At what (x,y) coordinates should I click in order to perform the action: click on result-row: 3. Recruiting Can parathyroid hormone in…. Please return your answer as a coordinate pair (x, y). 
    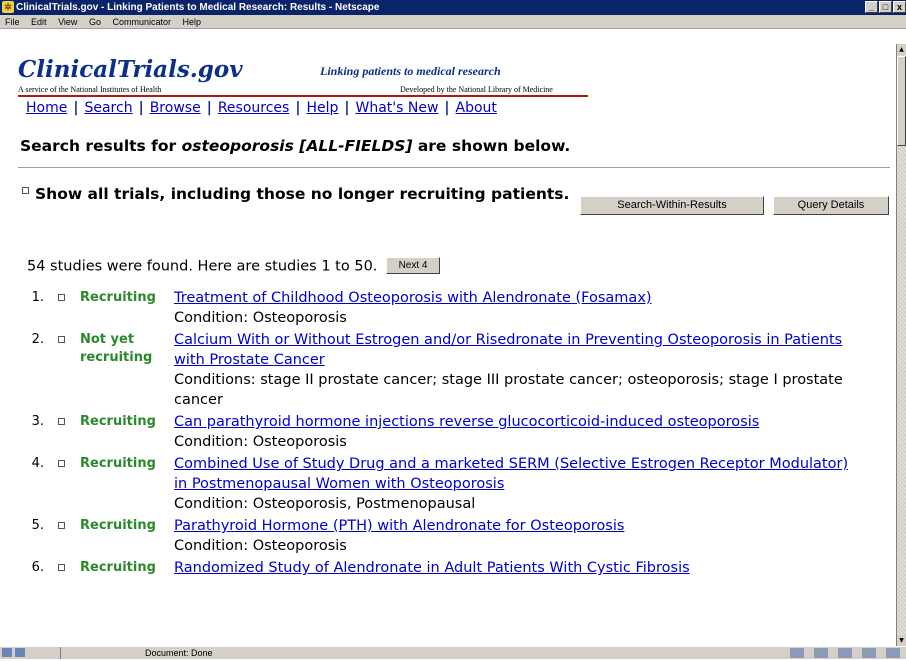
    Looking at the image, I should click on (448, 432).